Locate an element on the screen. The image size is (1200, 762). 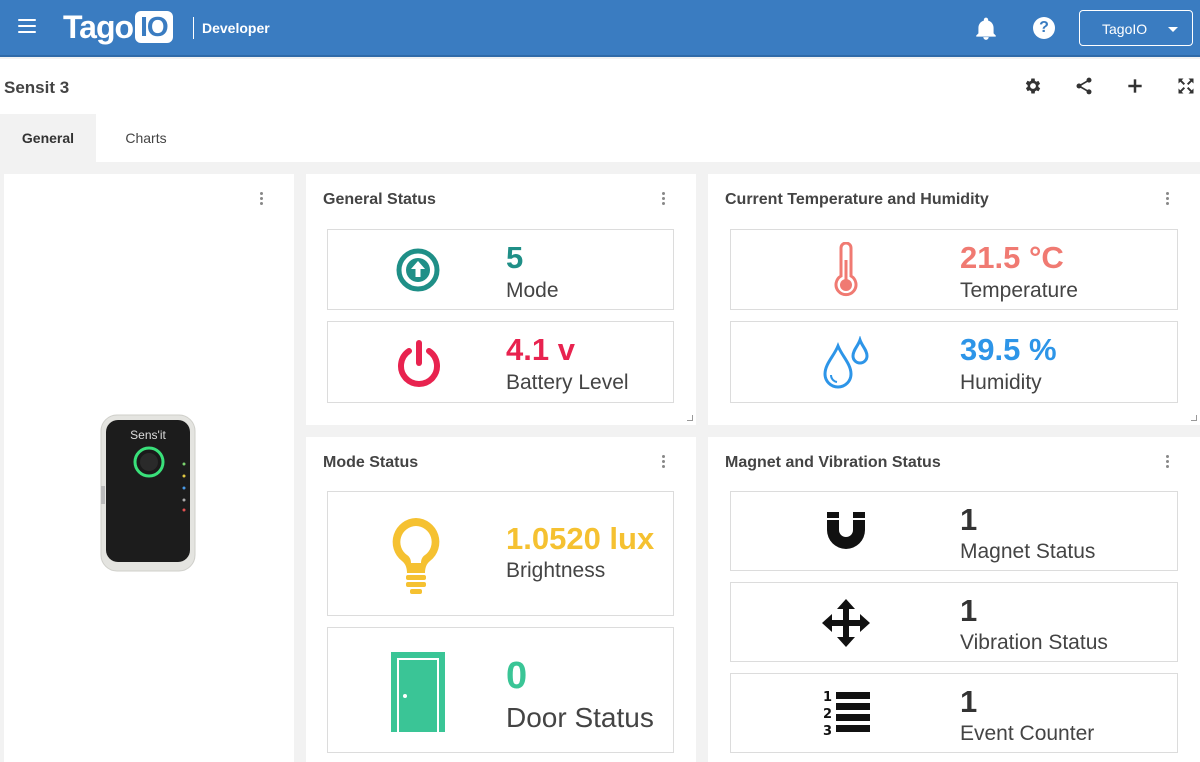
developer-label: Developer is located at coordinates (236, 28).